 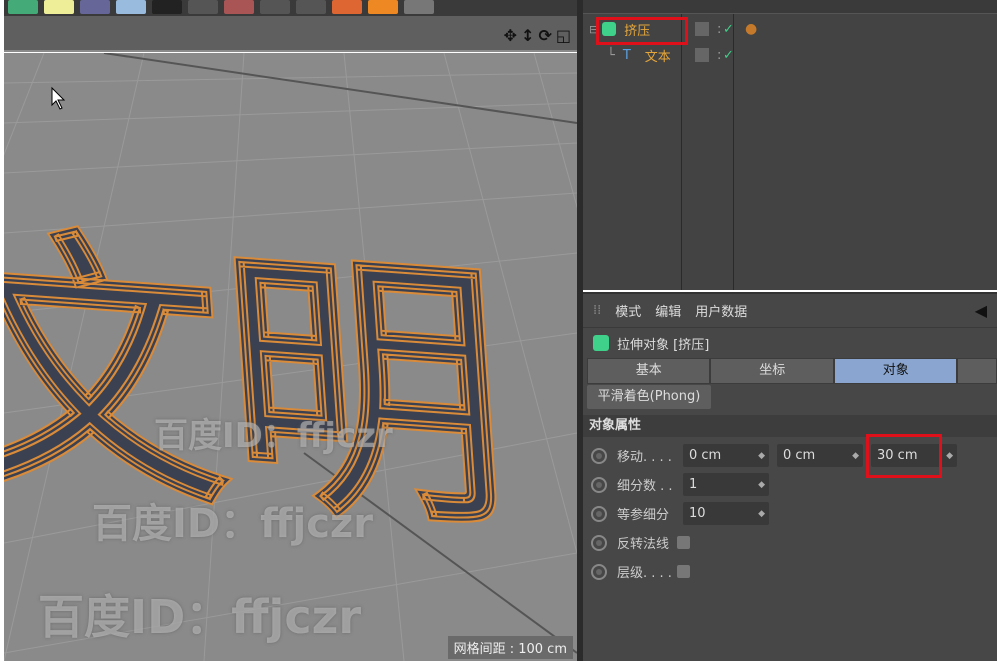 I want to click on back-arrow-icon: ◀, so click(x=981, y=310).